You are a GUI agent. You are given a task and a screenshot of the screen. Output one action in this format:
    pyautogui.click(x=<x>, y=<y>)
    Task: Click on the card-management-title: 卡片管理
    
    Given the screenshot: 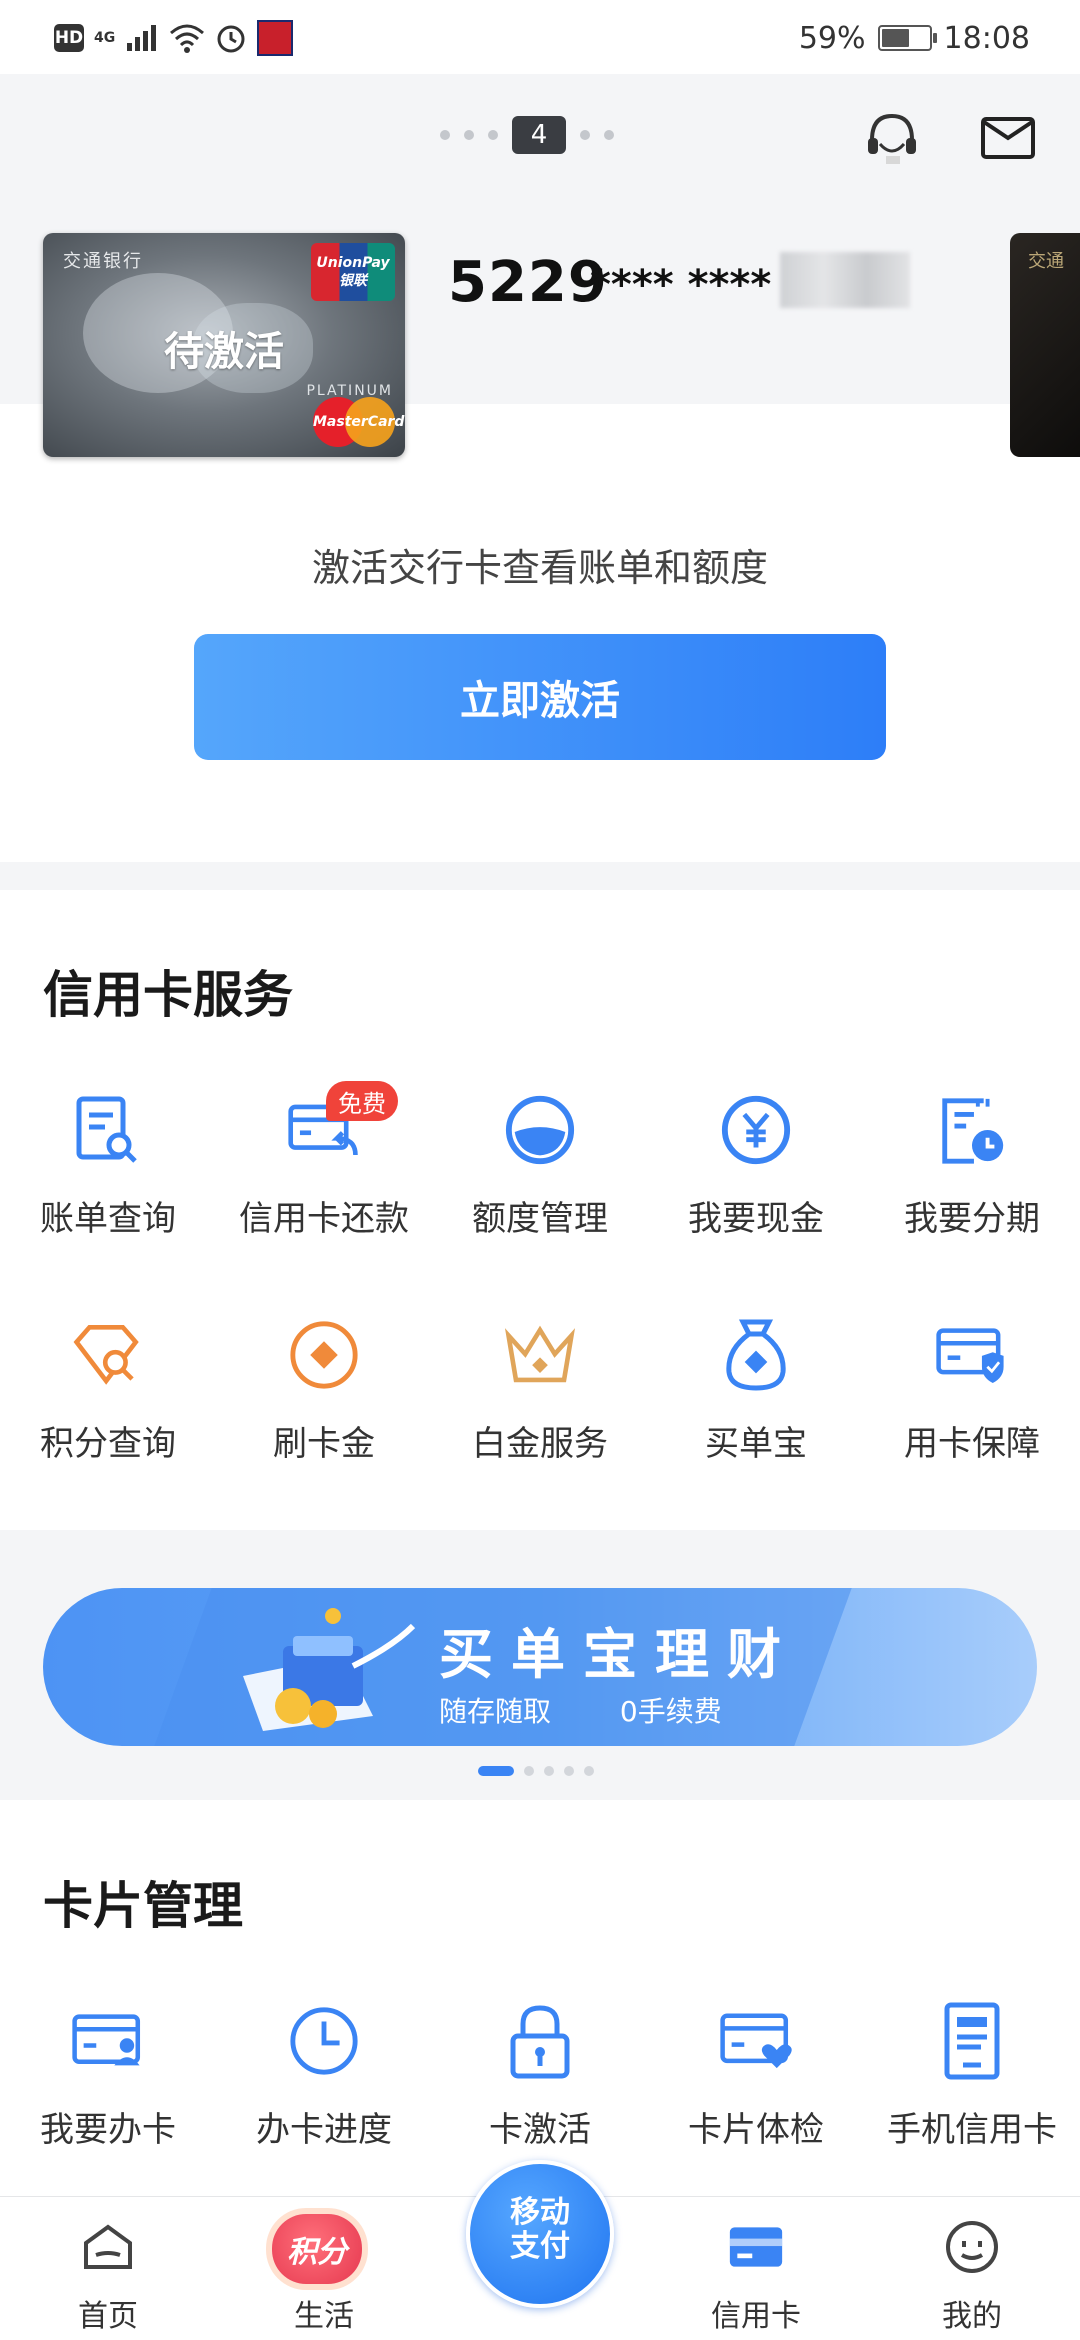 What is the action you would take?
    pyautogui.click(x=143, y=1906)
    